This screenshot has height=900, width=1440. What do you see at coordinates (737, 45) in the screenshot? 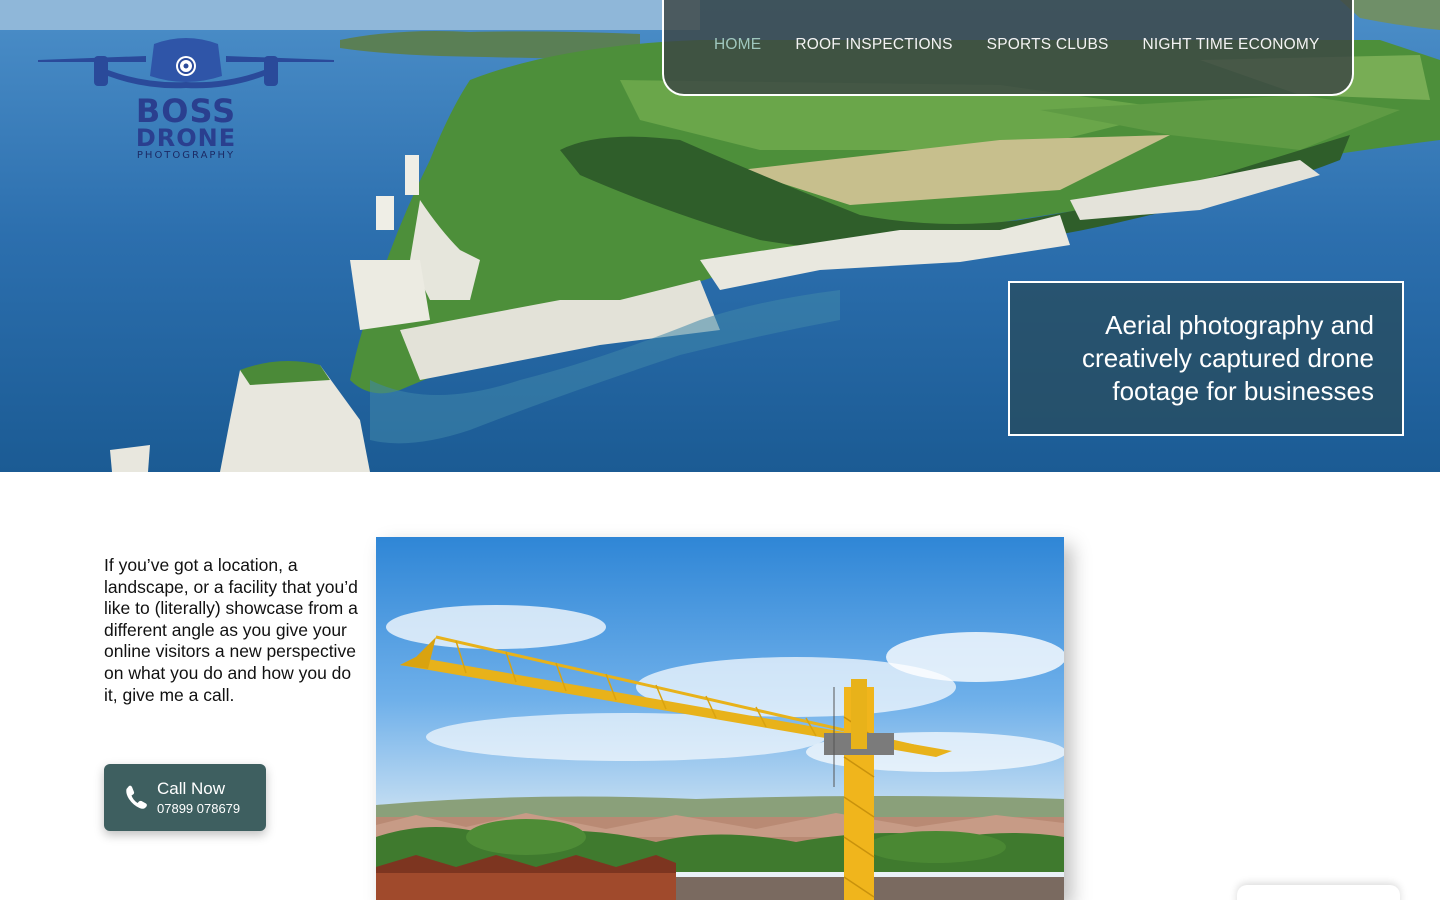
I see `nav-item-home: HOME` at bounding box center [737, 45].